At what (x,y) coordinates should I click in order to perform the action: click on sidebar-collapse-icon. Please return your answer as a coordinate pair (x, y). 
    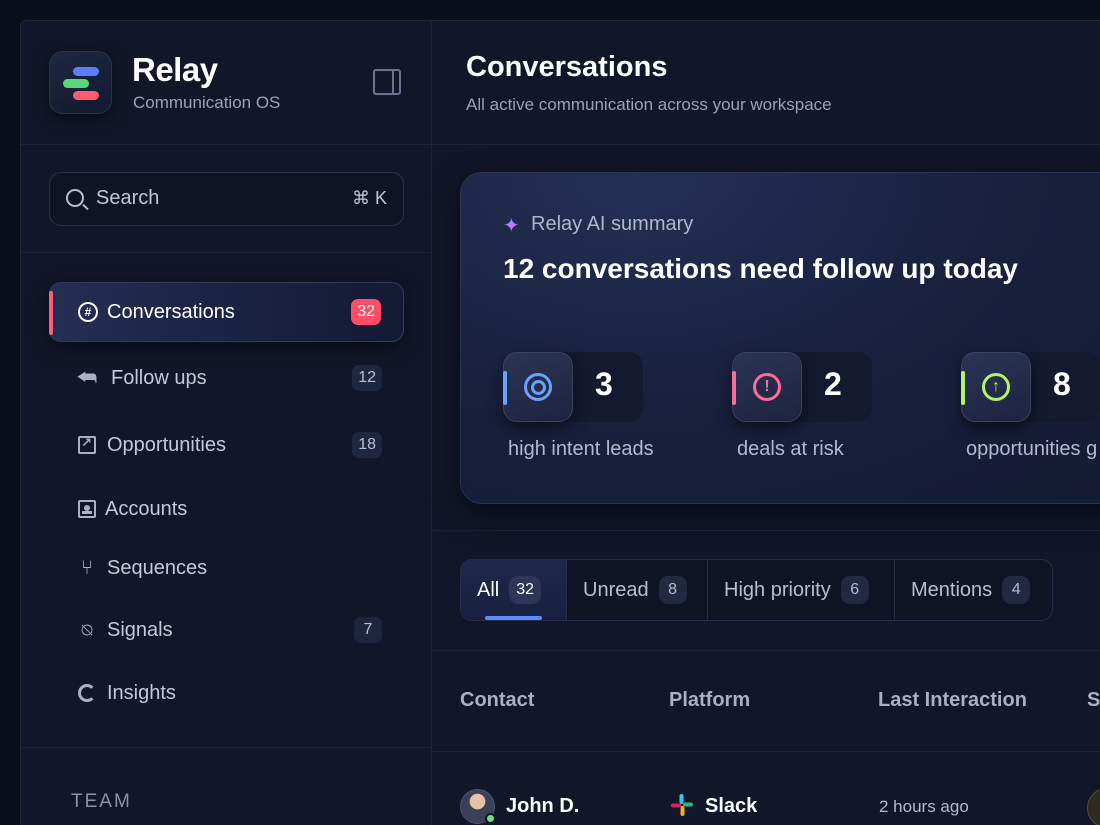
    Looking at the image, I should click on (387, 82).